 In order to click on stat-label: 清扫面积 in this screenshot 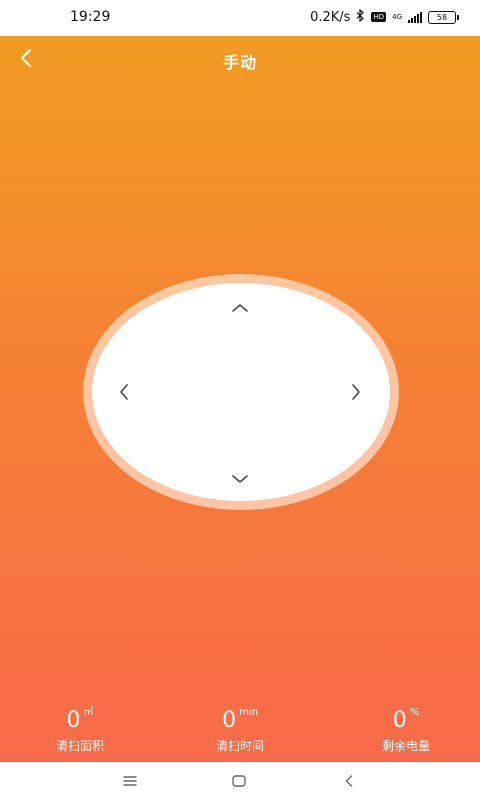, I will do `click(79, 746)`.